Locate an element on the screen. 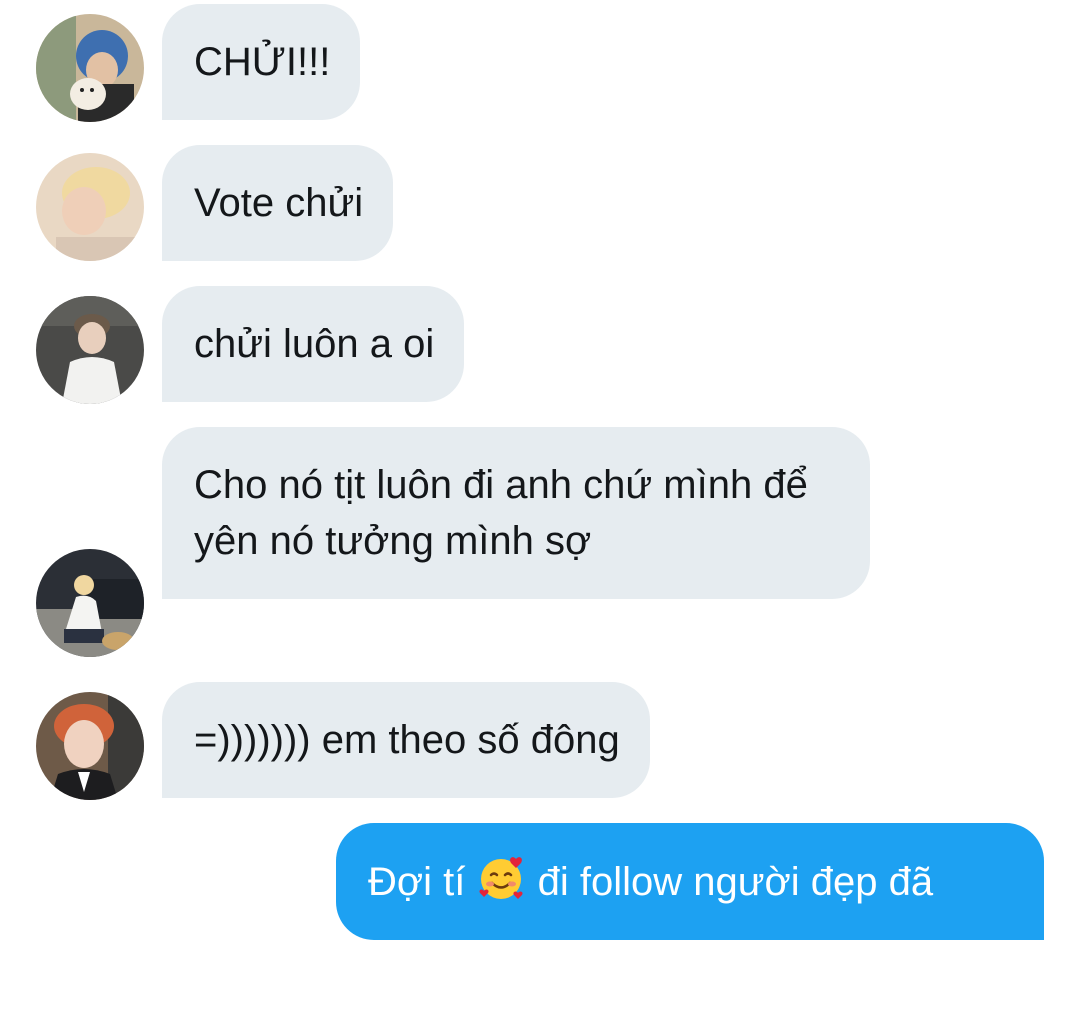  message-bubble: chửi luôn a oi is located at coordinates (313, 344).